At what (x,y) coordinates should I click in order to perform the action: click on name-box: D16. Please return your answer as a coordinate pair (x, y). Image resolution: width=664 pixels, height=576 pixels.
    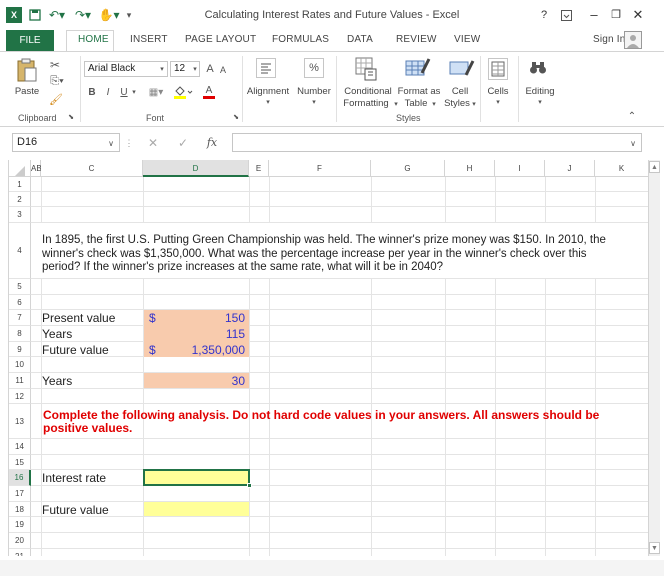
    Looking at the image, I should click on (66, 142).